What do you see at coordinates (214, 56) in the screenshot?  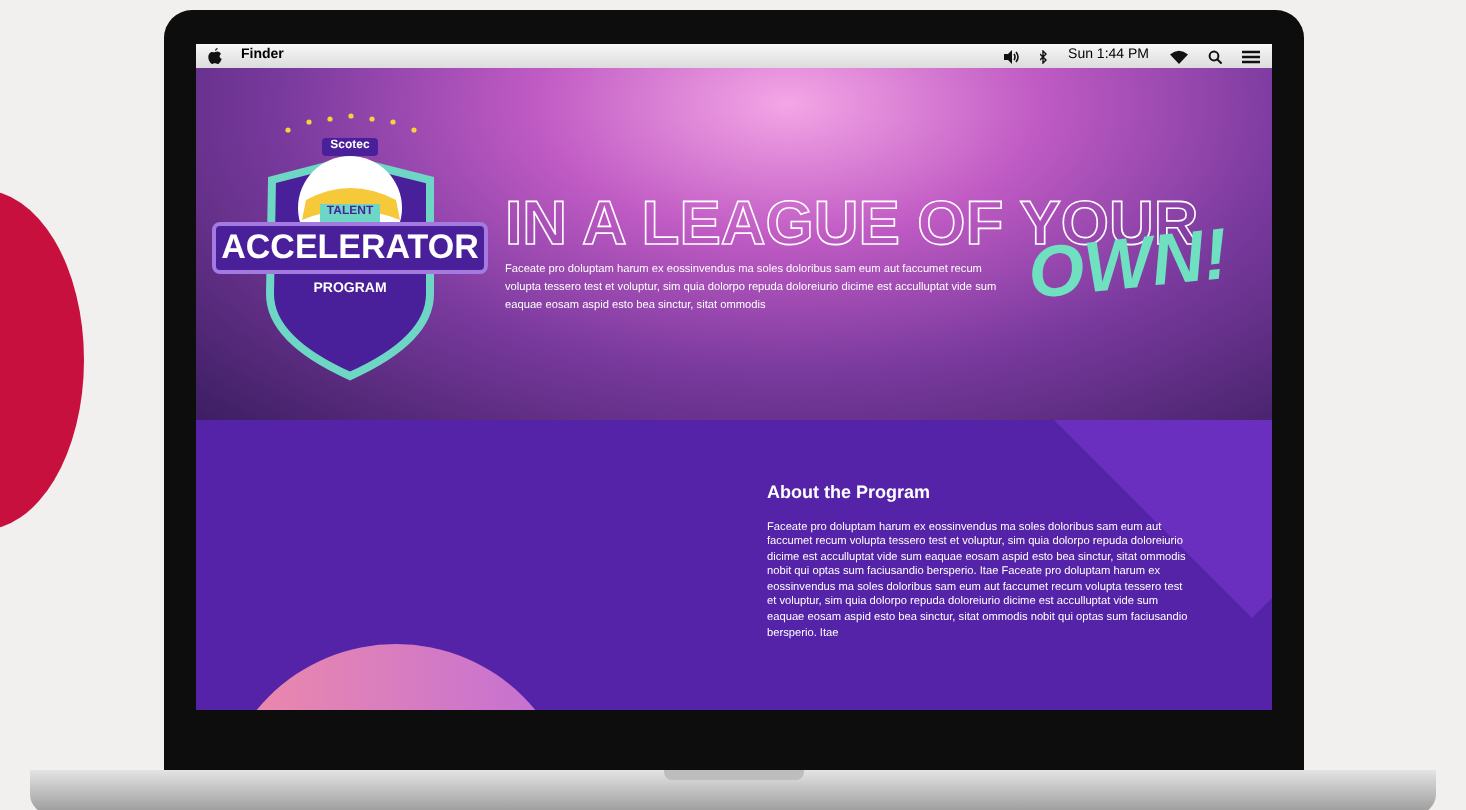 I see `apple-logo-icon` at bounding box center [214, 56].